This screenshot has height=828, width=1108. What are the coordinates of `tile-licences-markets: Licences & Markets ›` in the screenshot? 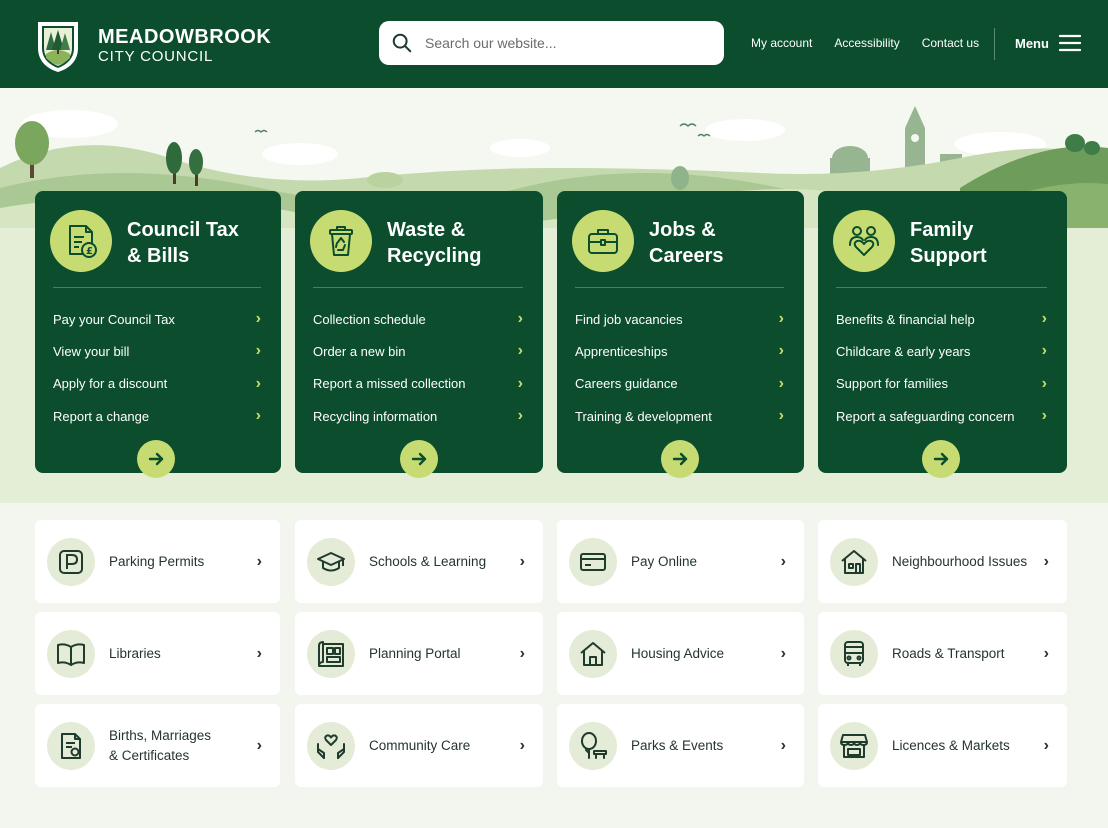 It's located at (942, 745).